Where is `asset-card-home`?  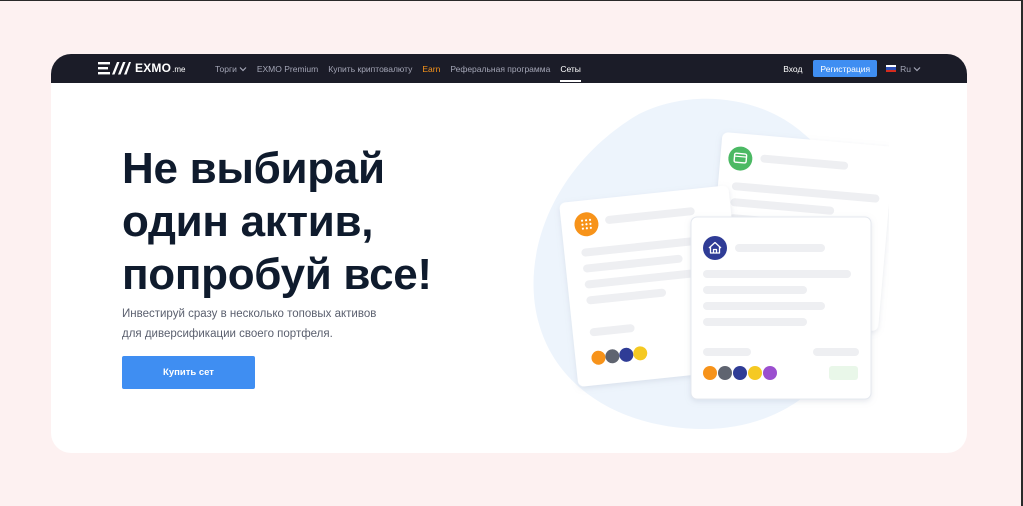 asset-card-home is located at coordinates (781, 308).